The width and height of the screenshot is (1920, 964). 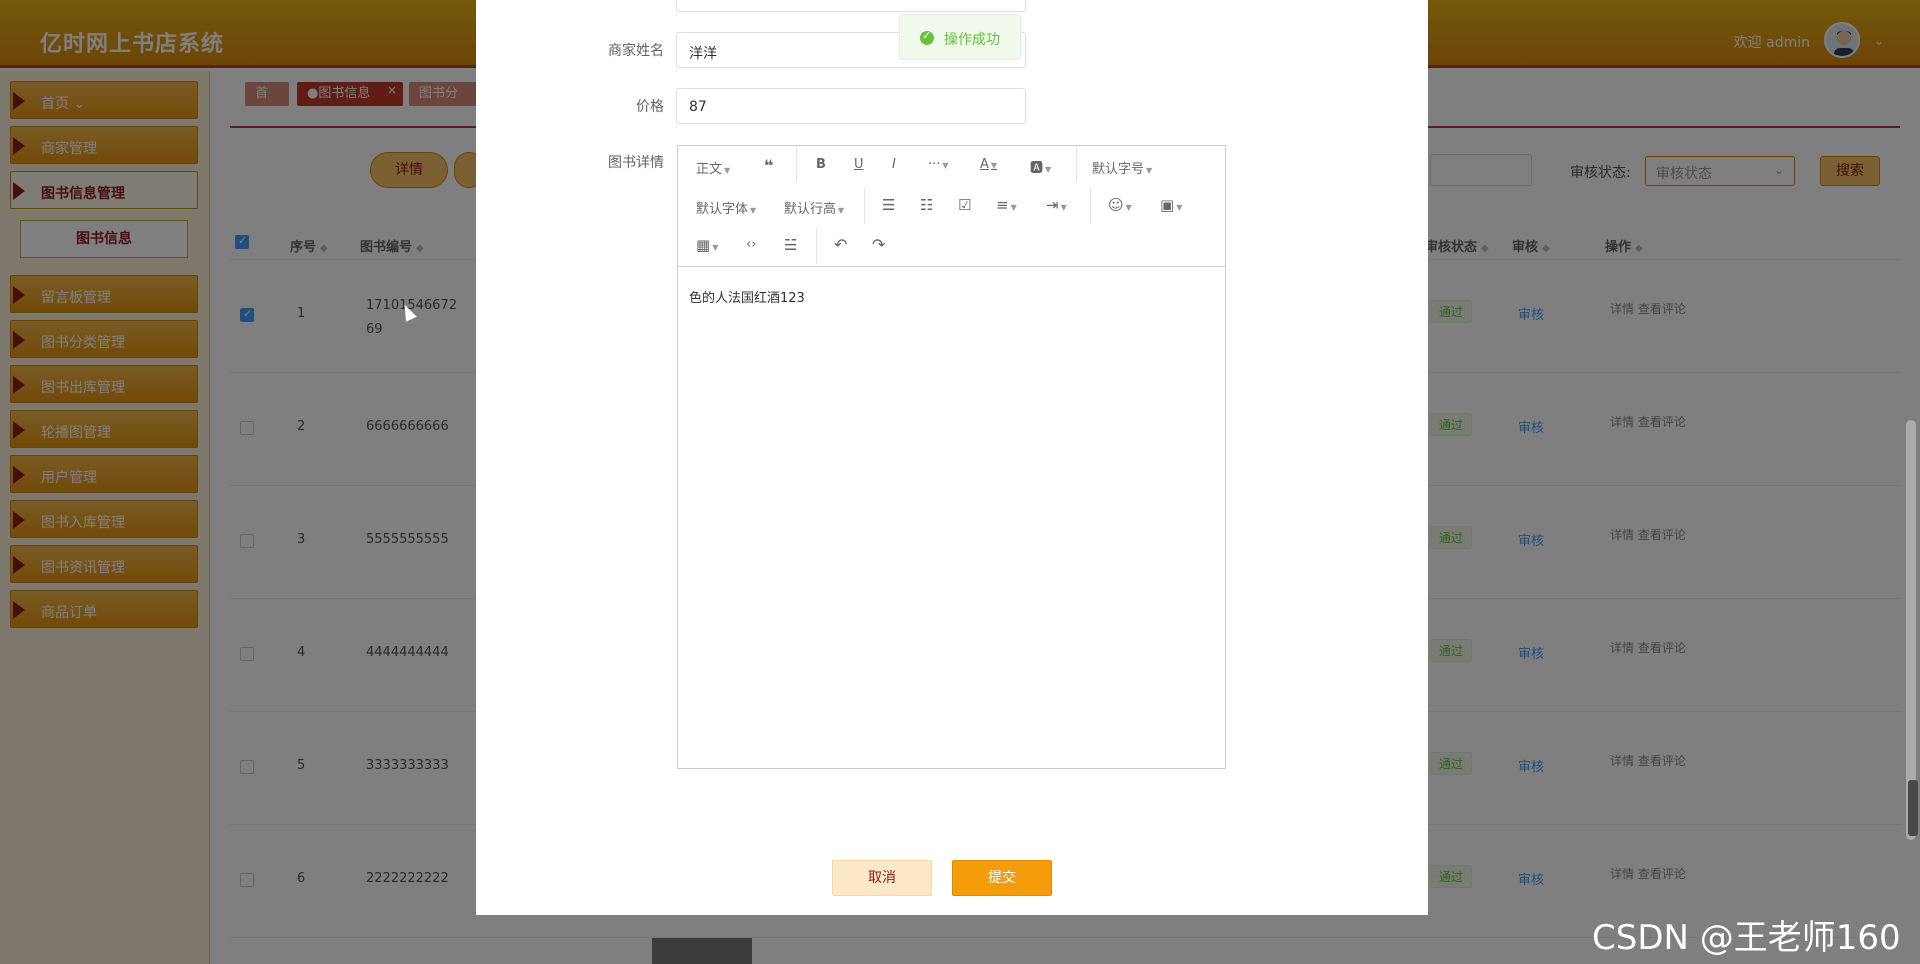 What do you see at coordinates (840, 244) in the screenshot?
I see `undo-icon: ↶` at bounding box center [840, 244].